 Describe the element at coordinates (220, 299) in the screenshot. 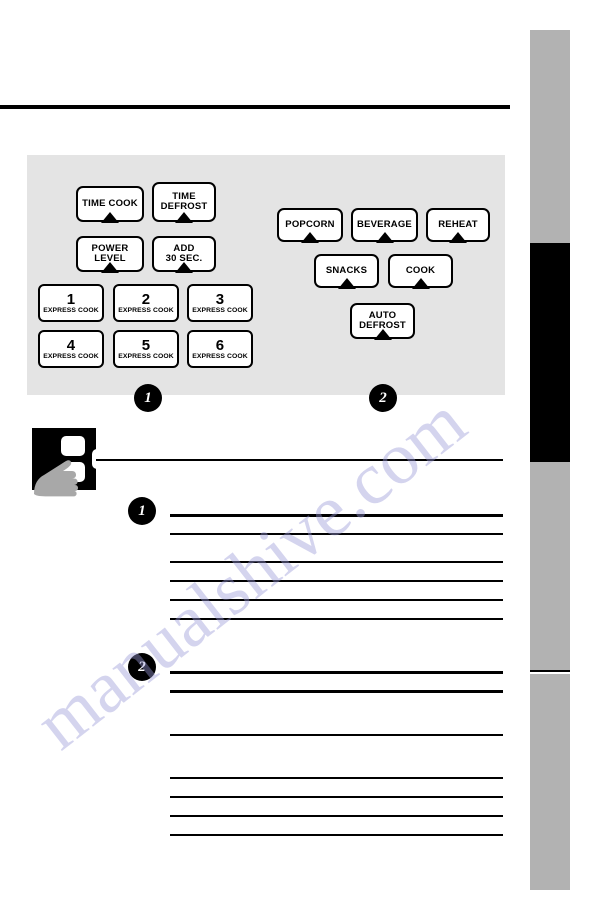

I see `key-number: 3` at that location.